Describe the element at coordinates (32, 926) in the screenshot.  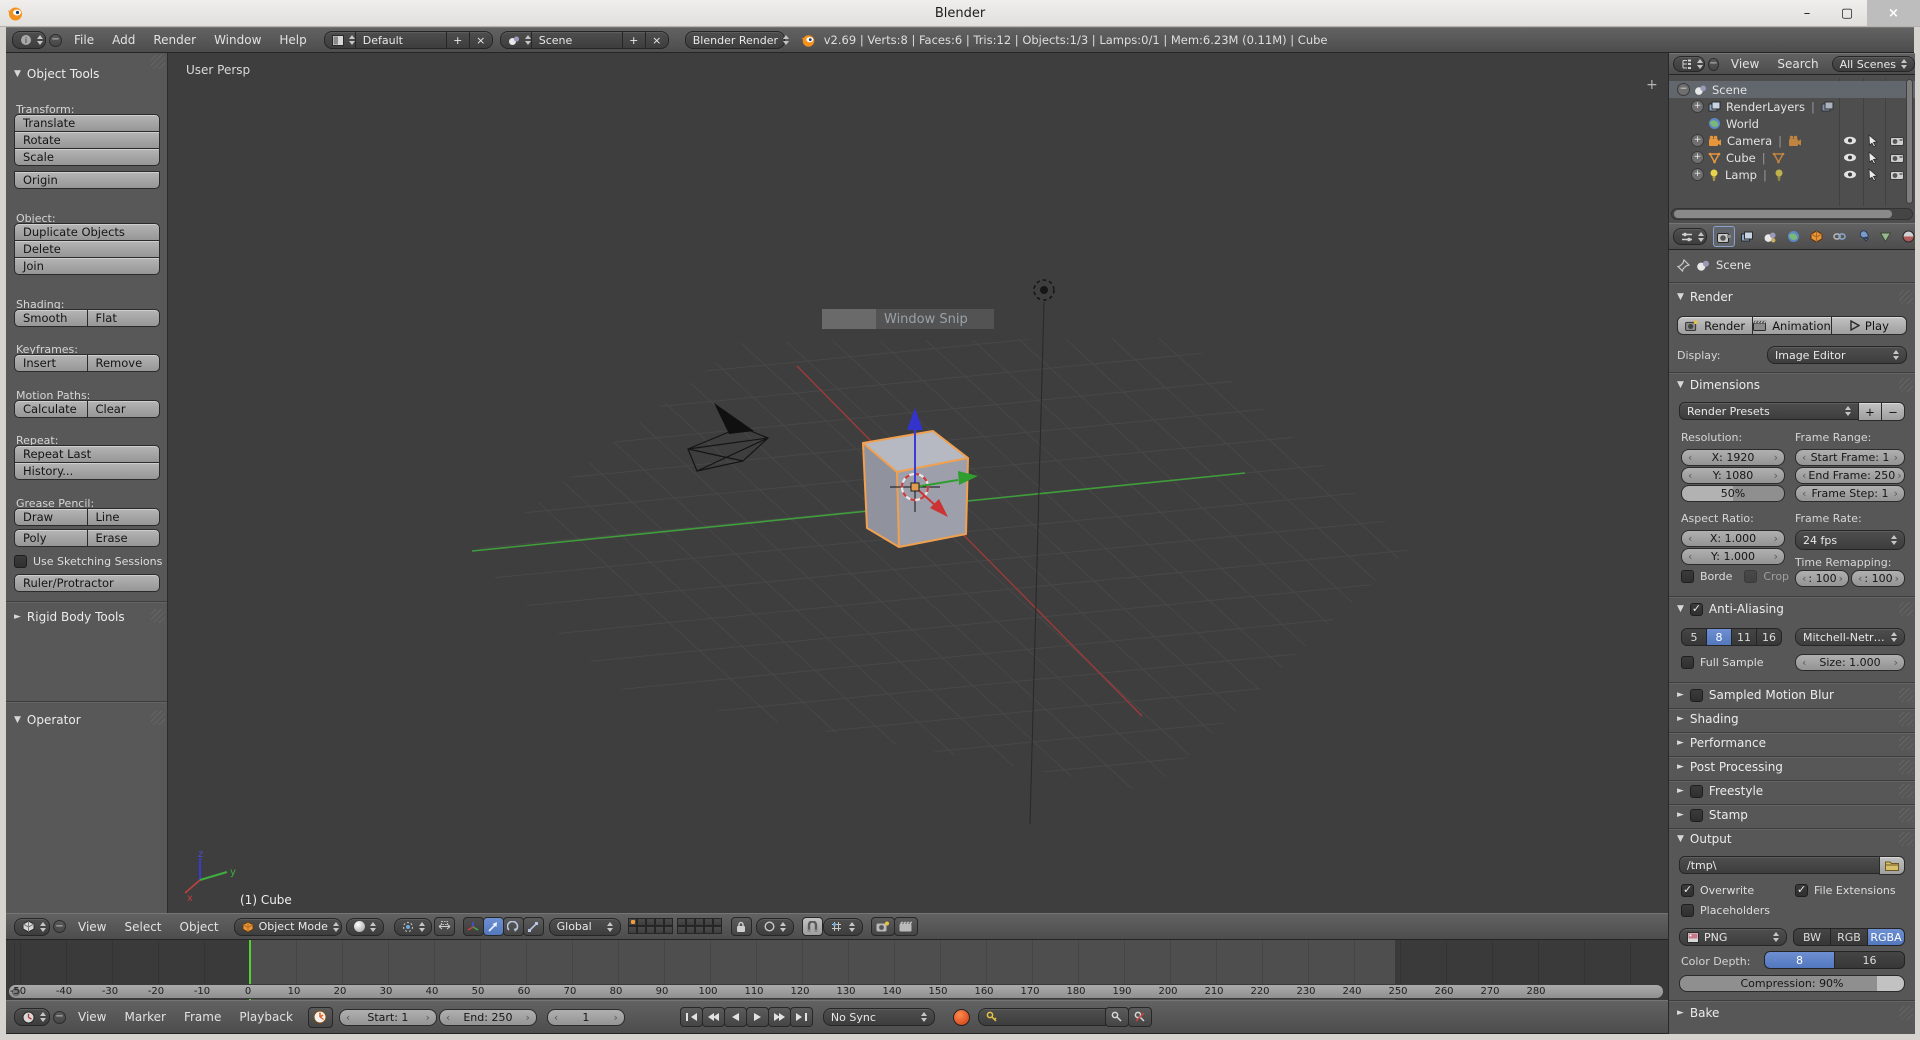
I see `editor-type-3dview-dropdown` at that location.